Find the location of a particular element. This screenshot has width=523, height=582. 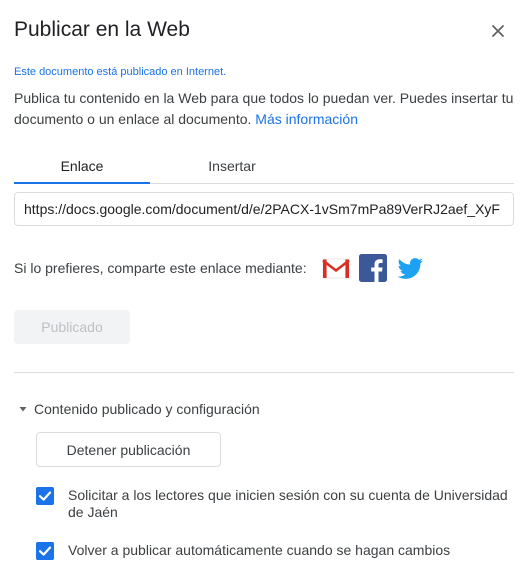

link-url-field is located at coordinates (264, 209).